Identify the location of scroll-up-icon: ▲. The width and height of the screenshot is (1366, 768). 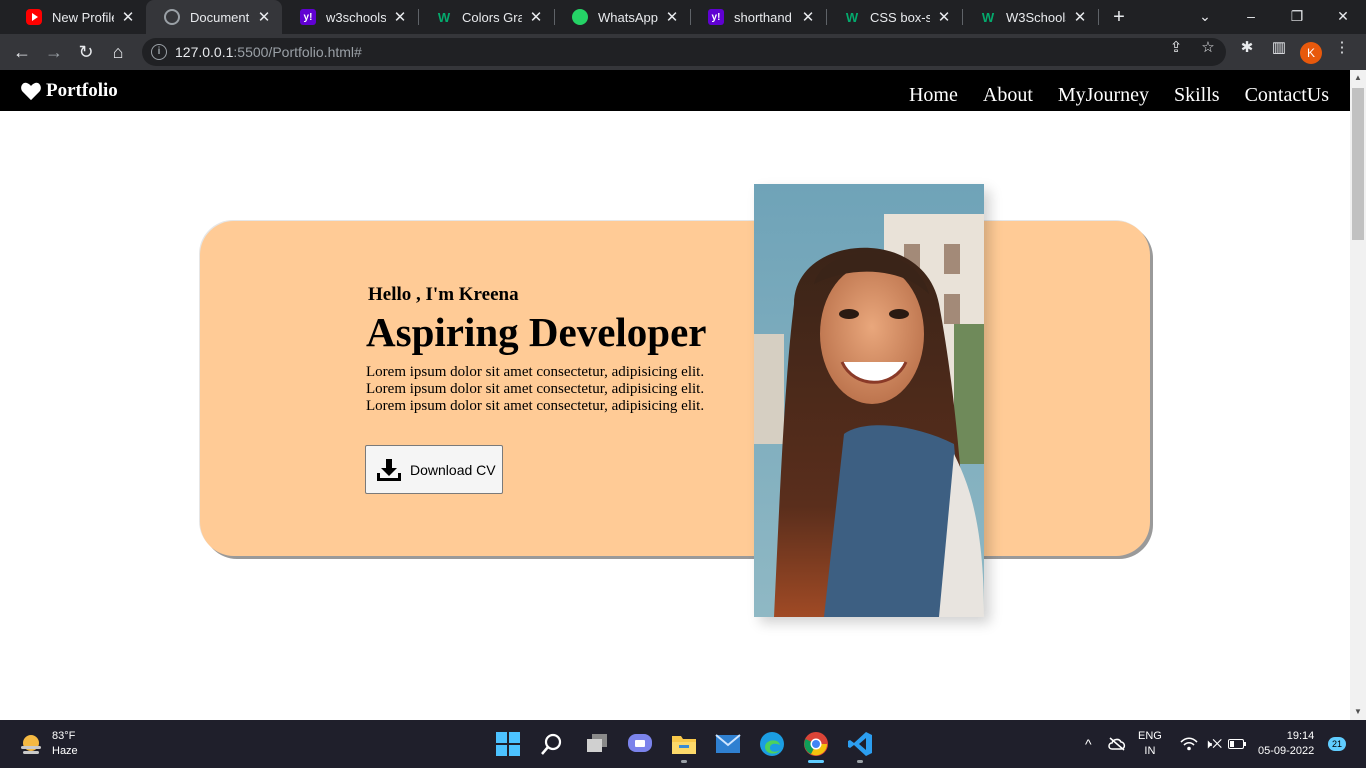
(1358, 78).